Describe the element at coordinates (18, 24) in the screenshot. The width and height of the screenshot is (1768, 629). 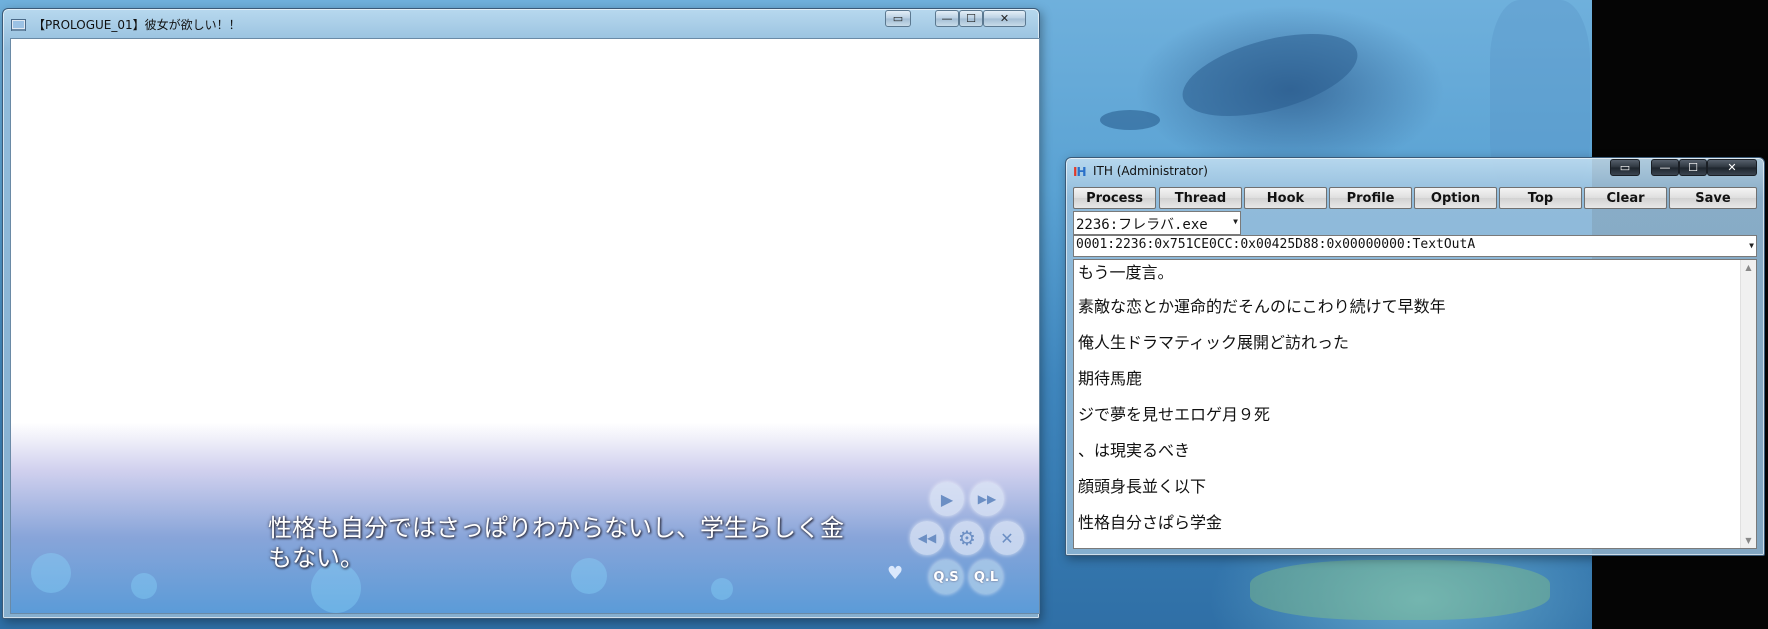
I see `game-app-icon` at that location.